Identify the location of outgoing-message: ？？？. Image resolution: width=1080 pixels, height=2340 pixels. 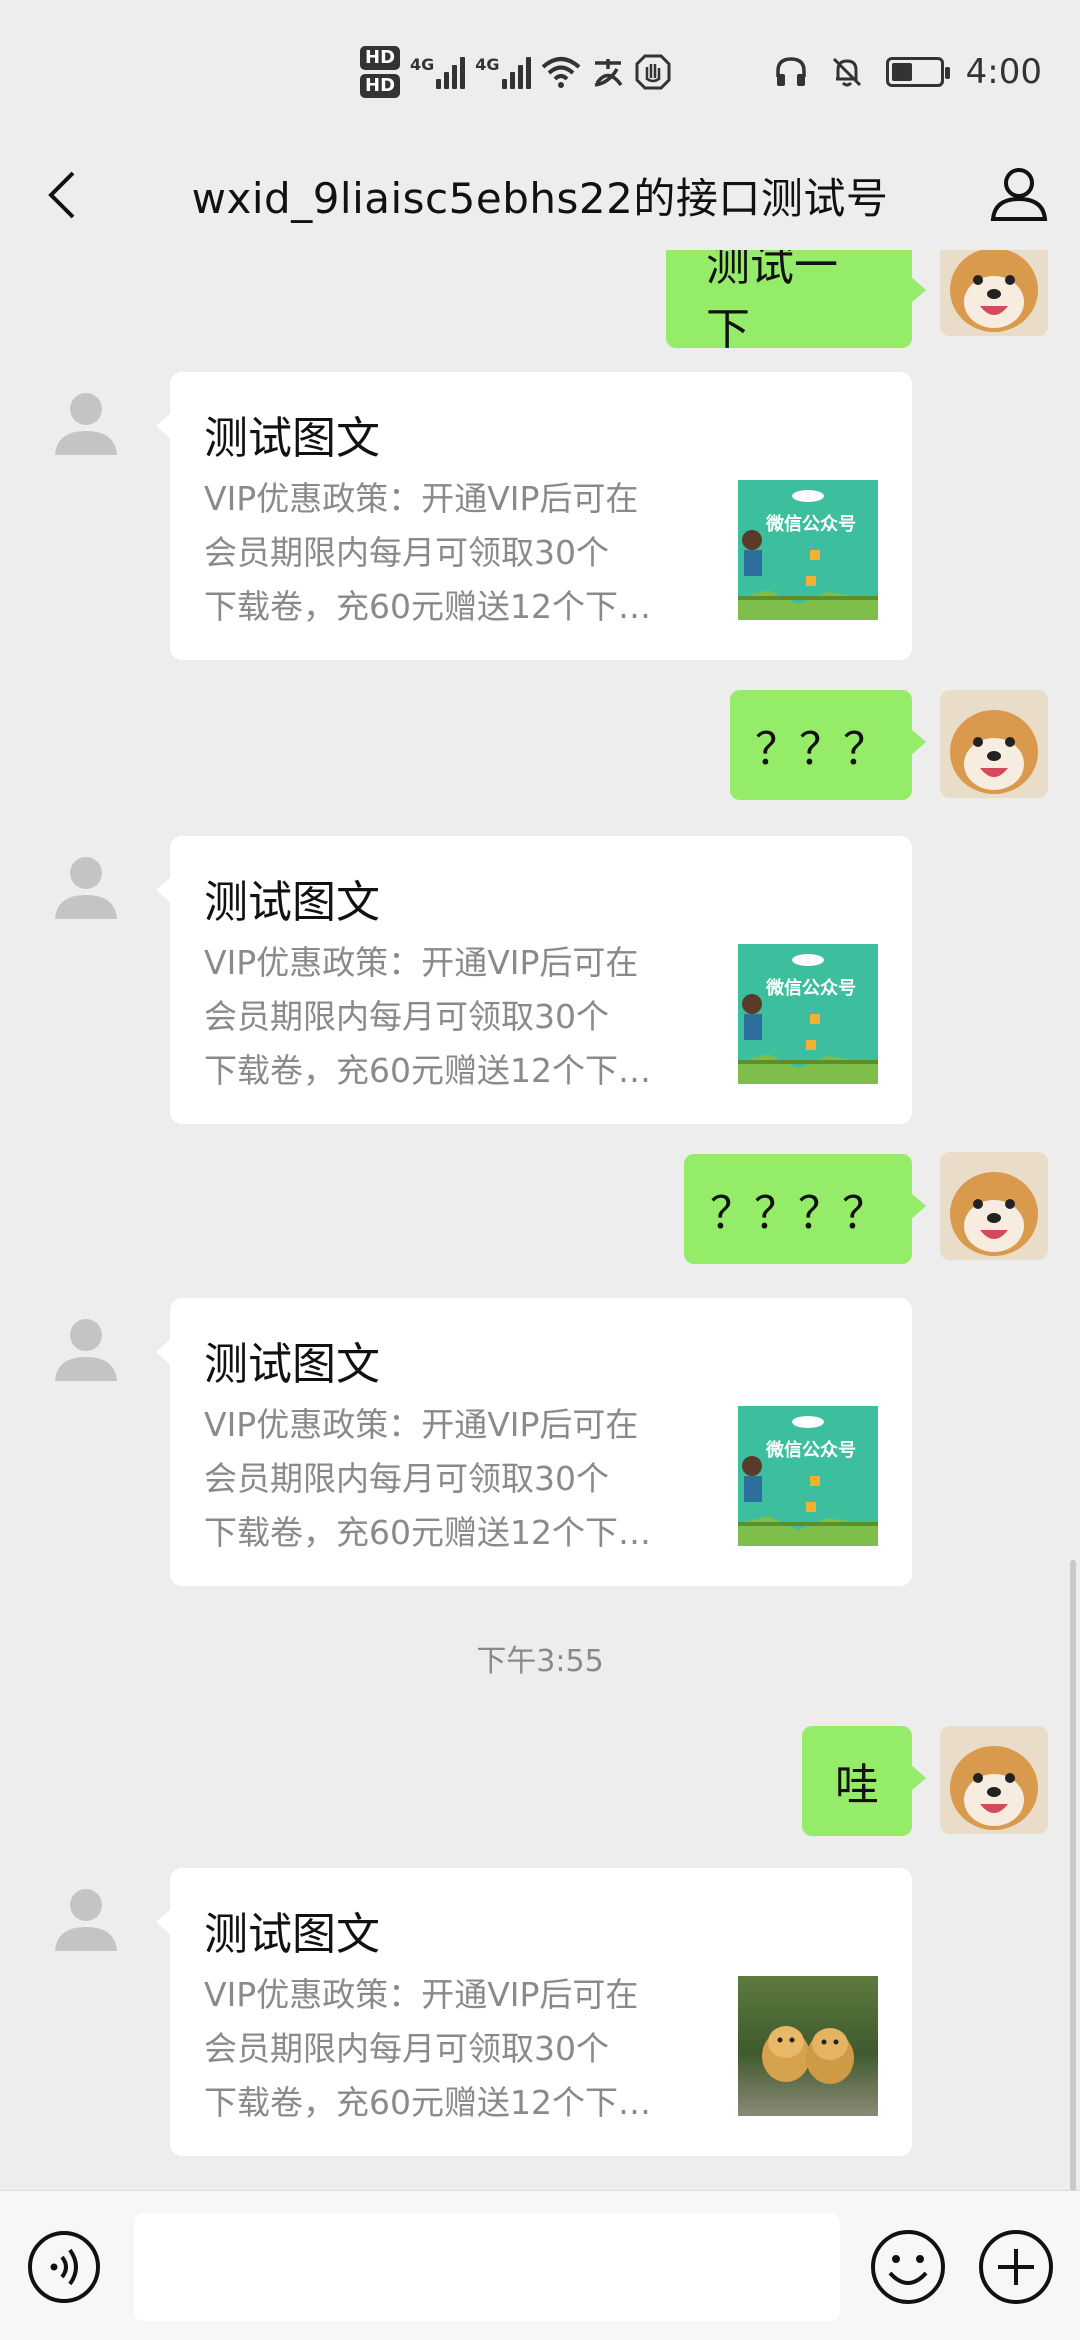
(828, 745).